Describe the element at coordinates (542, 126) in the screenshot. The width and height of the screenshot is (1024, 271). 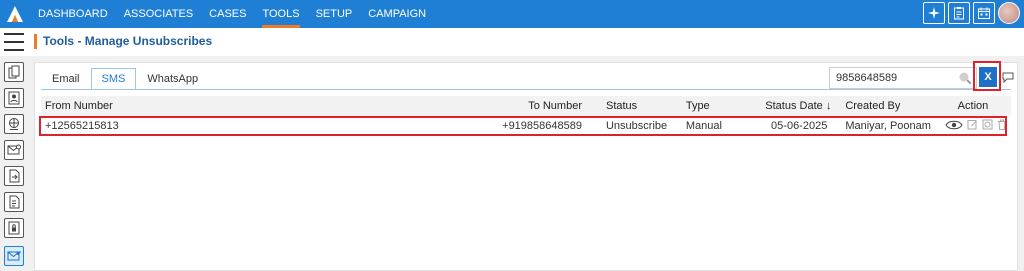
I see `cell-to-number: +919858648589` at that location.